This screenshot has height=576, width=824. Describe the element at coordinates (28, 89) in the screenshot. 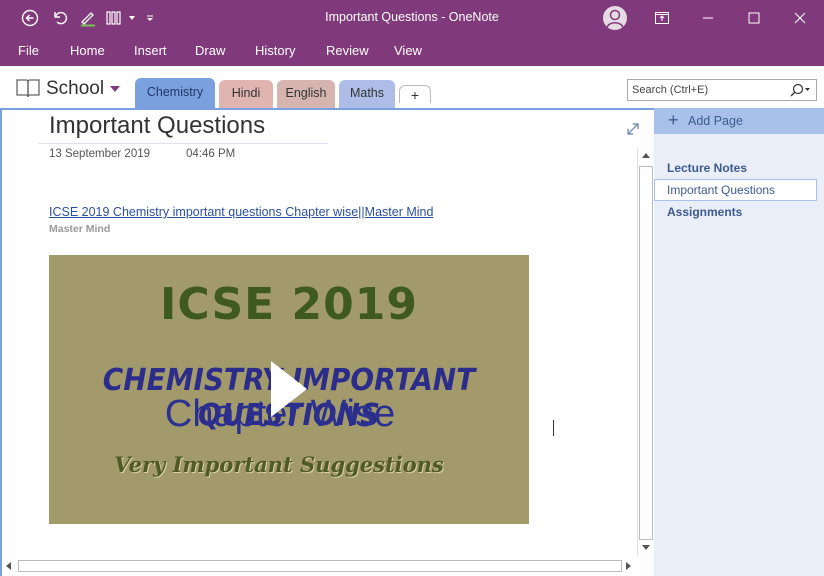

I see `notebook-icon` at that location.